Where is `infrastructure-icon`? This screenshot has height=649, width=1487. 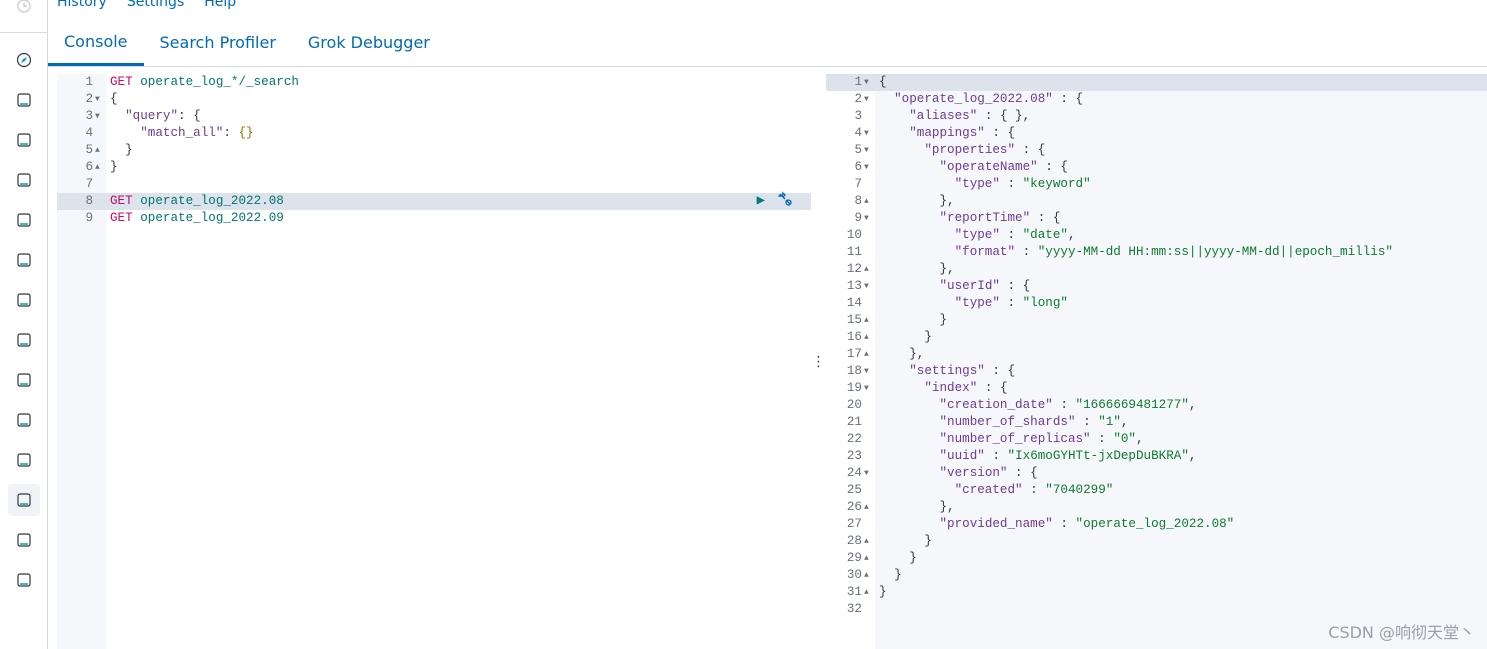
infrastructure-icon is located at coordinates (24, 300).